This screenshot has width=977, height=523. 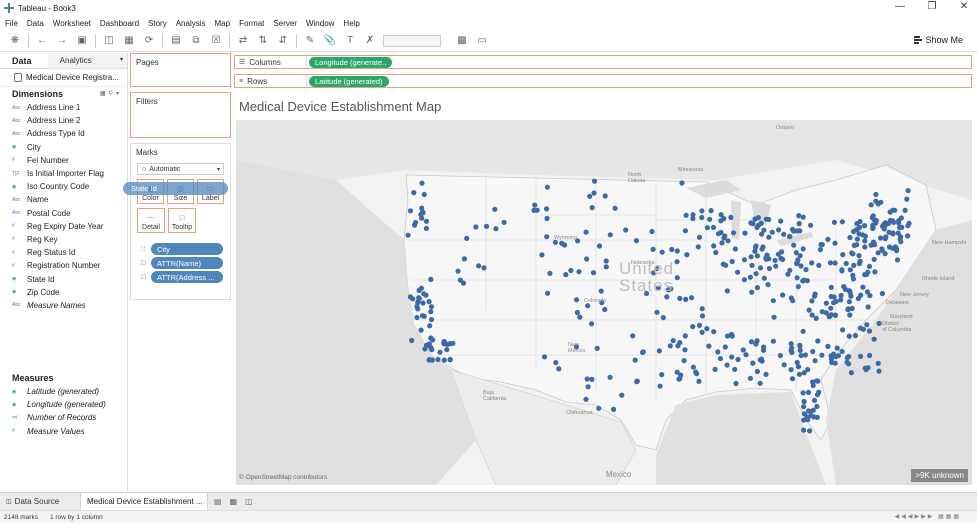 I want to click on menu-item-help: Help, so click(x=351, y=23).